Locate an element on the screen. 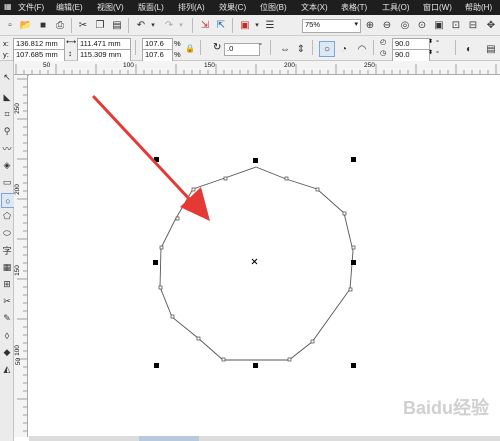 The width and height of the screenshot is (500, 441). polygon-tool-icon: ⬠ is located at coordinates (7, 216).